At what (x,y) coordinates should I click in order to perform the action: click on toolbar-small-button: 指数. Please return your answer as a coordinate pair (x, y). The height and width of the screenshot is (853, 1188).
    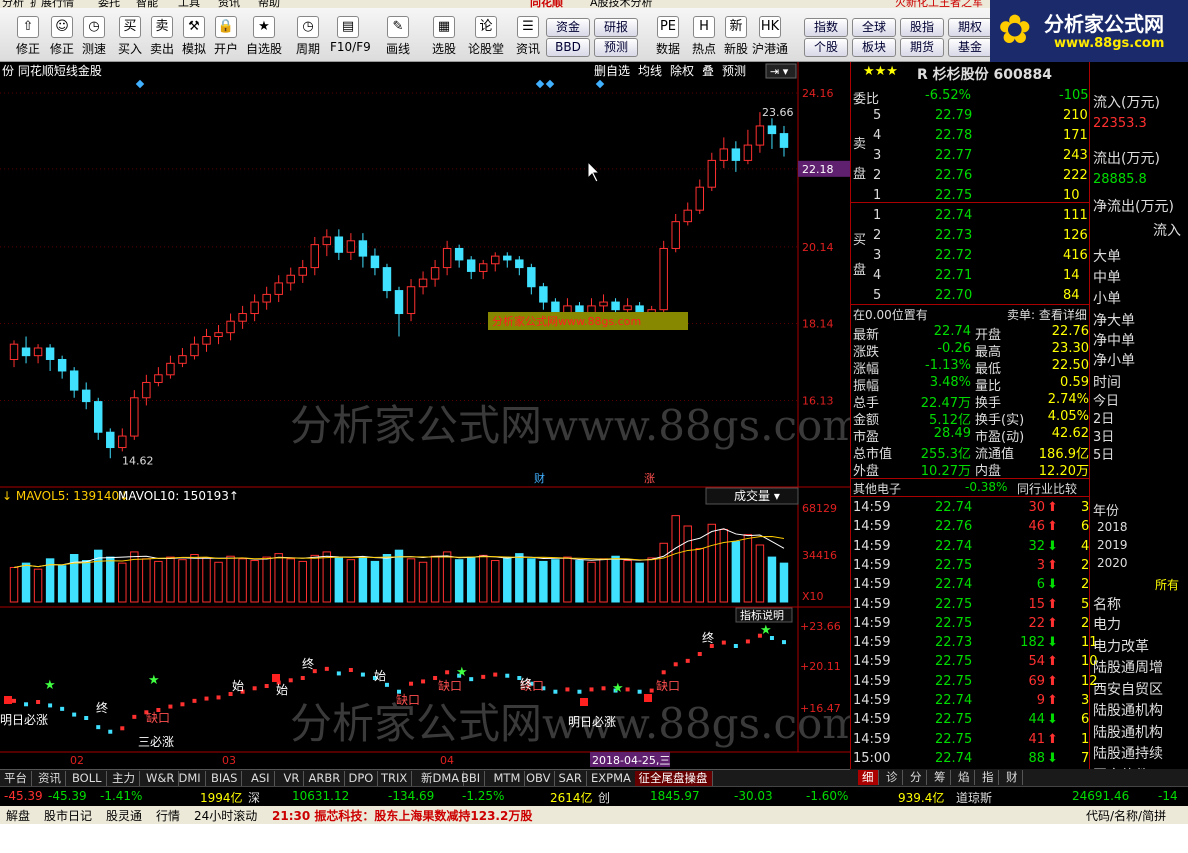
    Looking at the image, I should click on (826, 27).